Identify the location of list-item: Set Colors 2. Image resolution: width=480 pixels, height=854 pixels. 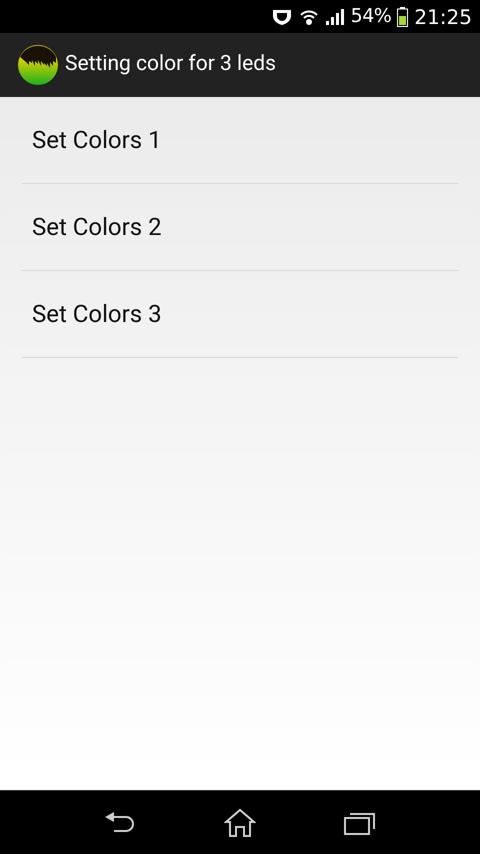
(240, 227).